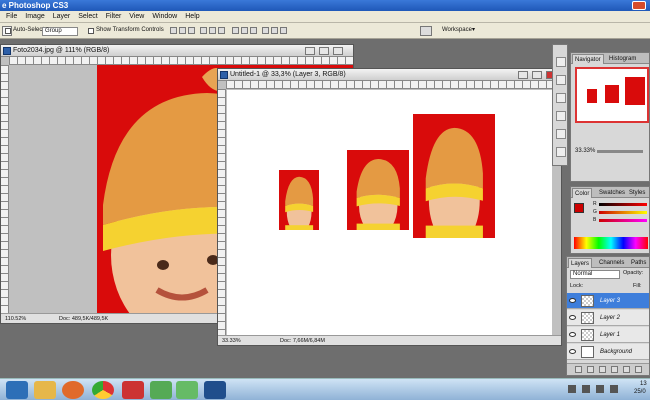  What do you see at coordinates (611, 263) in the screenshot?
I see `tab-channels: Channels` at bounding box center [611, 263].